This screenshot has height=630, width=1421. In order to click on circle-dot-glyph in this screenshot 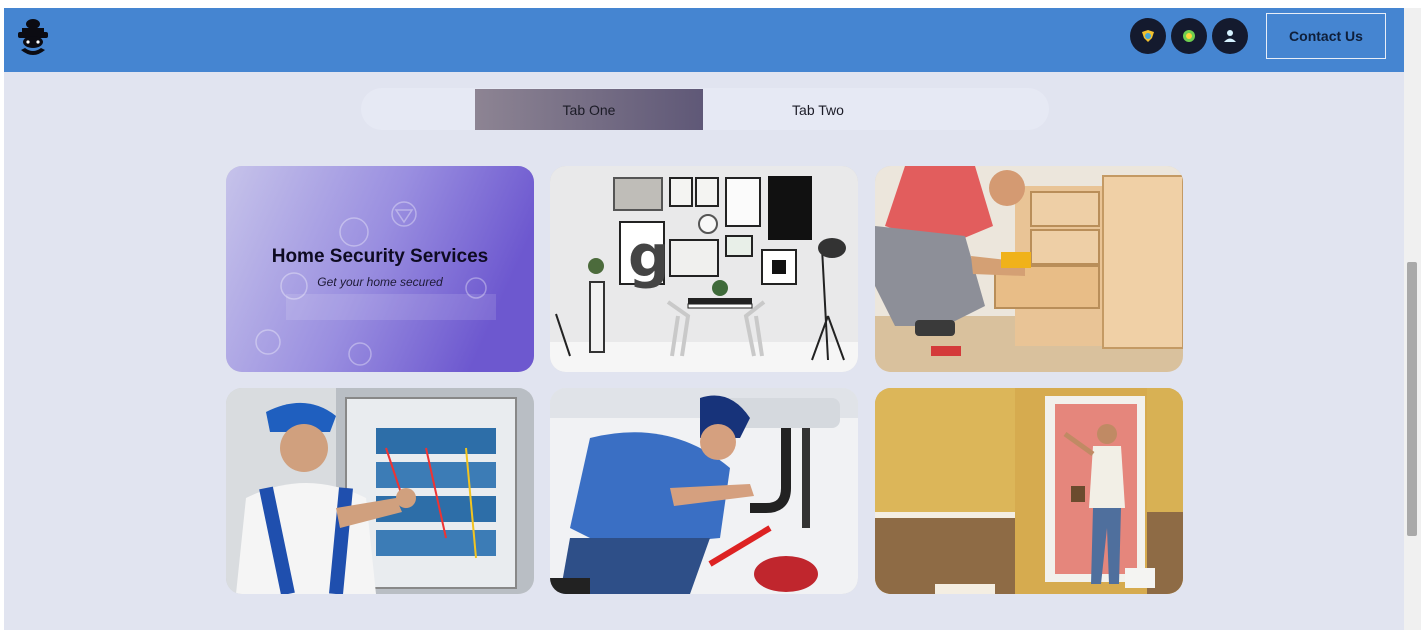, I will do `click(1189, 36)`.